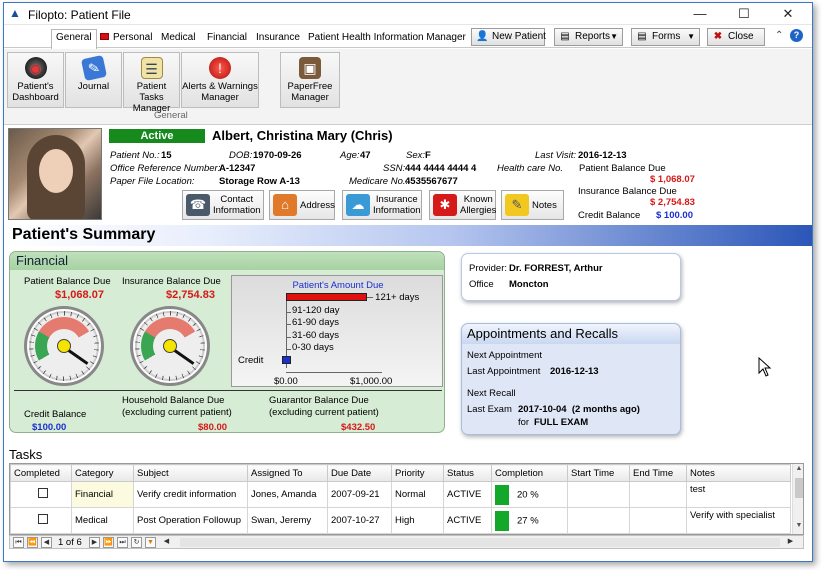  Describe the element at coordinates (41, 473) in the screenshot. I see `col-completed: Completed` at that location.